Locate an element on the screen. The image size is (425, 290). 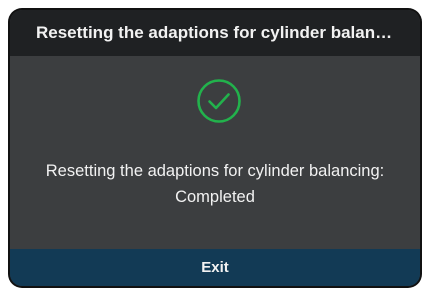
exit-button-label: Exit is located at coordinates (215, 267).